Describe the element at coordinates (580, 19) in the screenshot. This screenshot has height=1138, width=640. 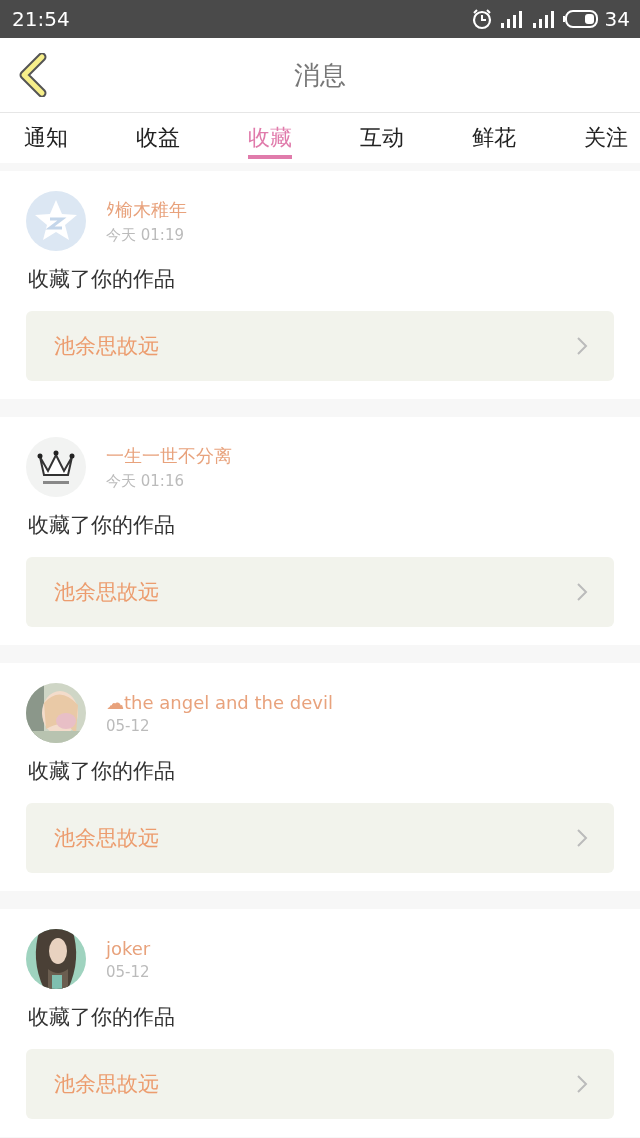
I see `battery-icon` at that location.